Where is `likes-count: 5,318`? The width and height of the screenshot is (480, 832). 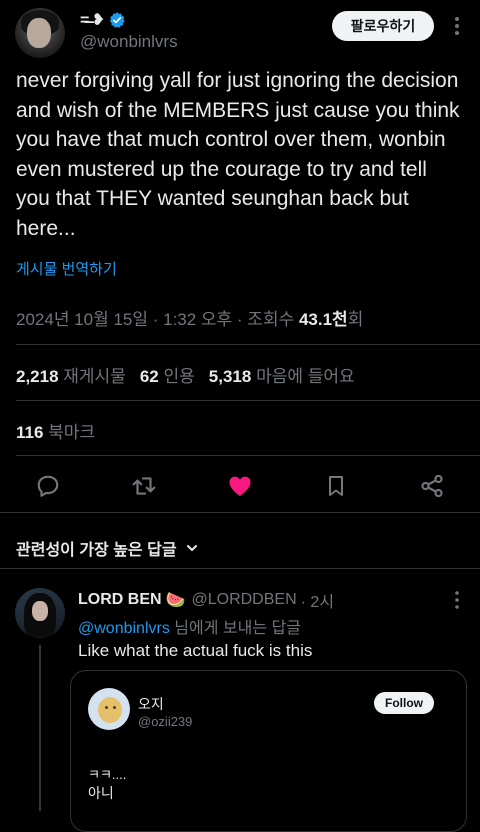 likes-count: 5,318 is located at coordinates (230, 376).